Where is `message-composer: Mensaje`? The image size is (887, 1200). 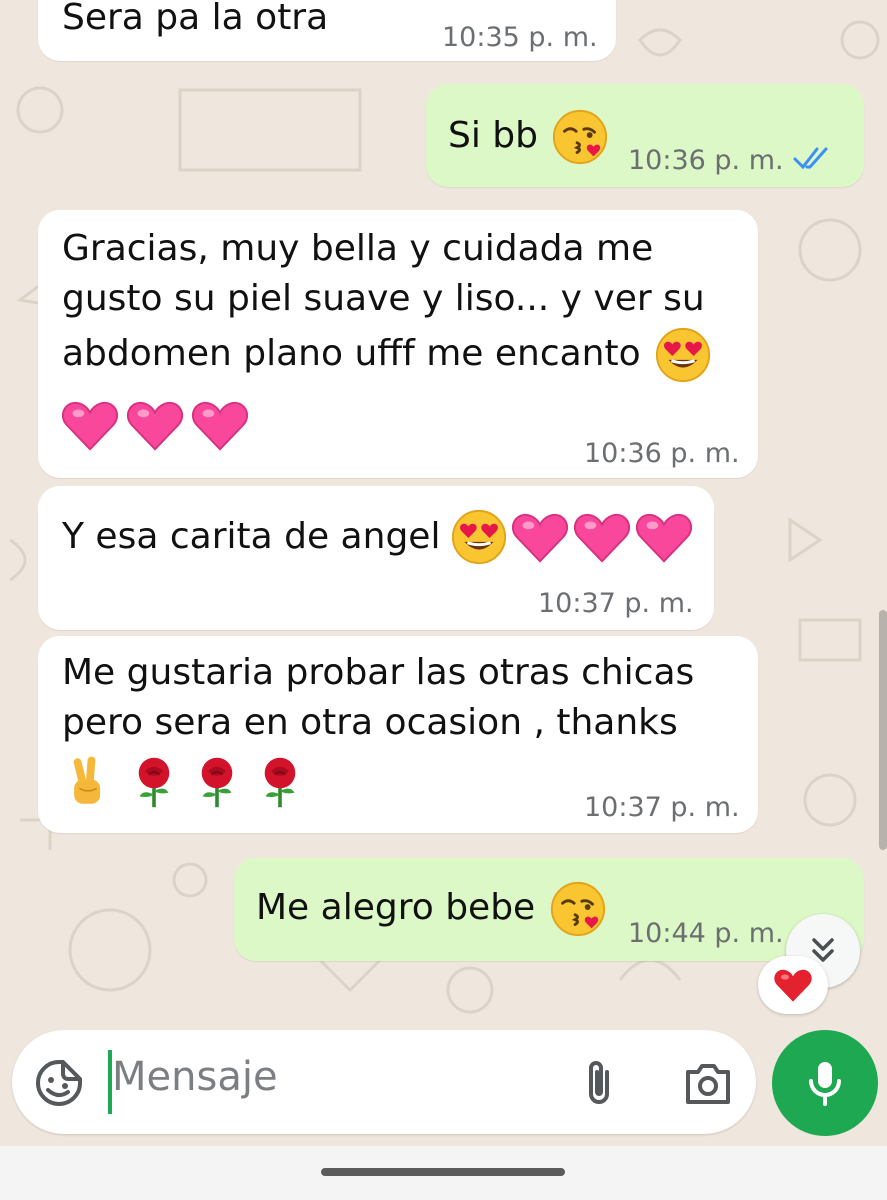
message-composer: Mensaje is located at coordinates (384, 1082).